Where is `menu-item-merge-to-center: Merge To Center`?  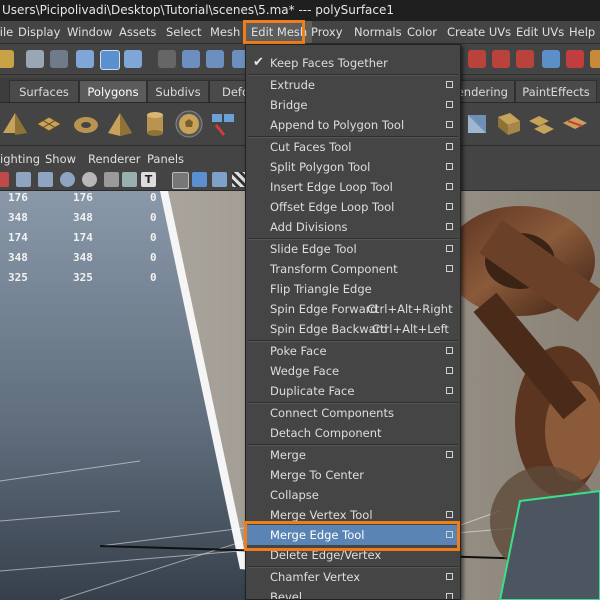 menu-item-merge-to-center: Merge To Center is located at coordinates (353, 475).